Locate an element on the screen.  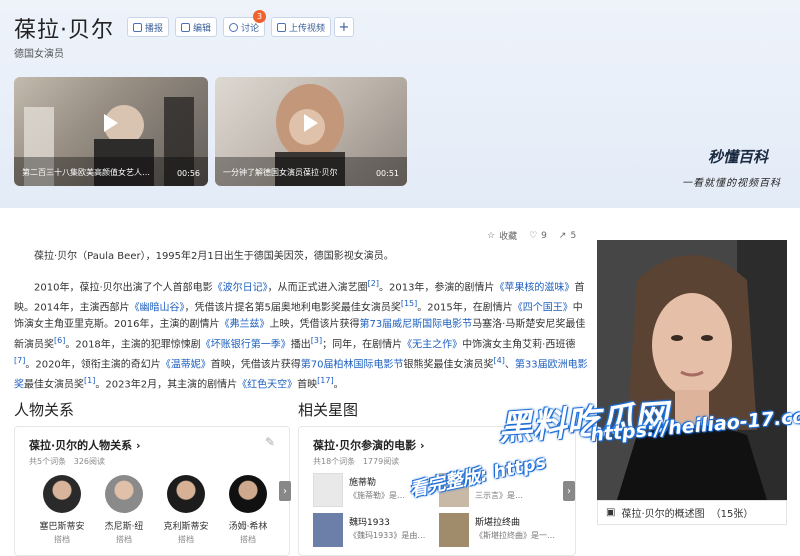
link-festival: 第73届威尼斯国际电影节 is located at coordinates (415, 324).